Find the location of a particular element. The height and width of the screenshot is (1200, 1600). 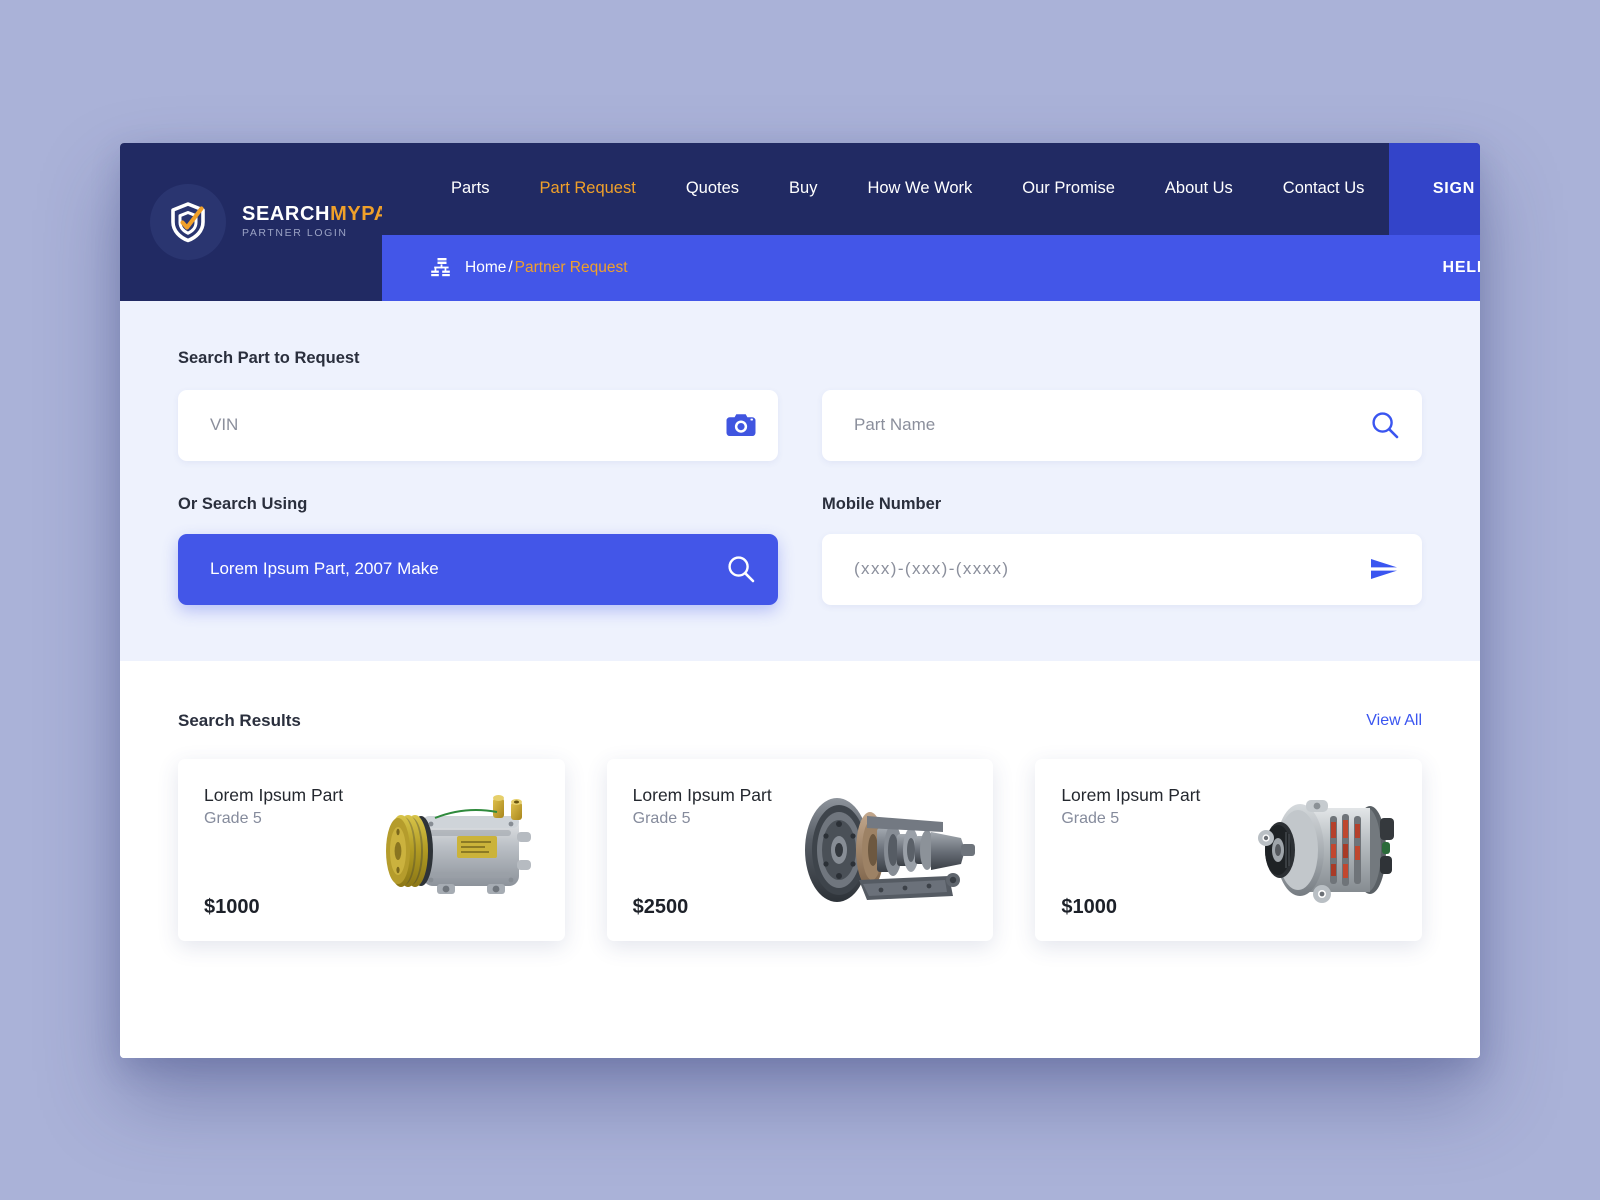

results-title: Search Results is located at coordinates (239, 720).